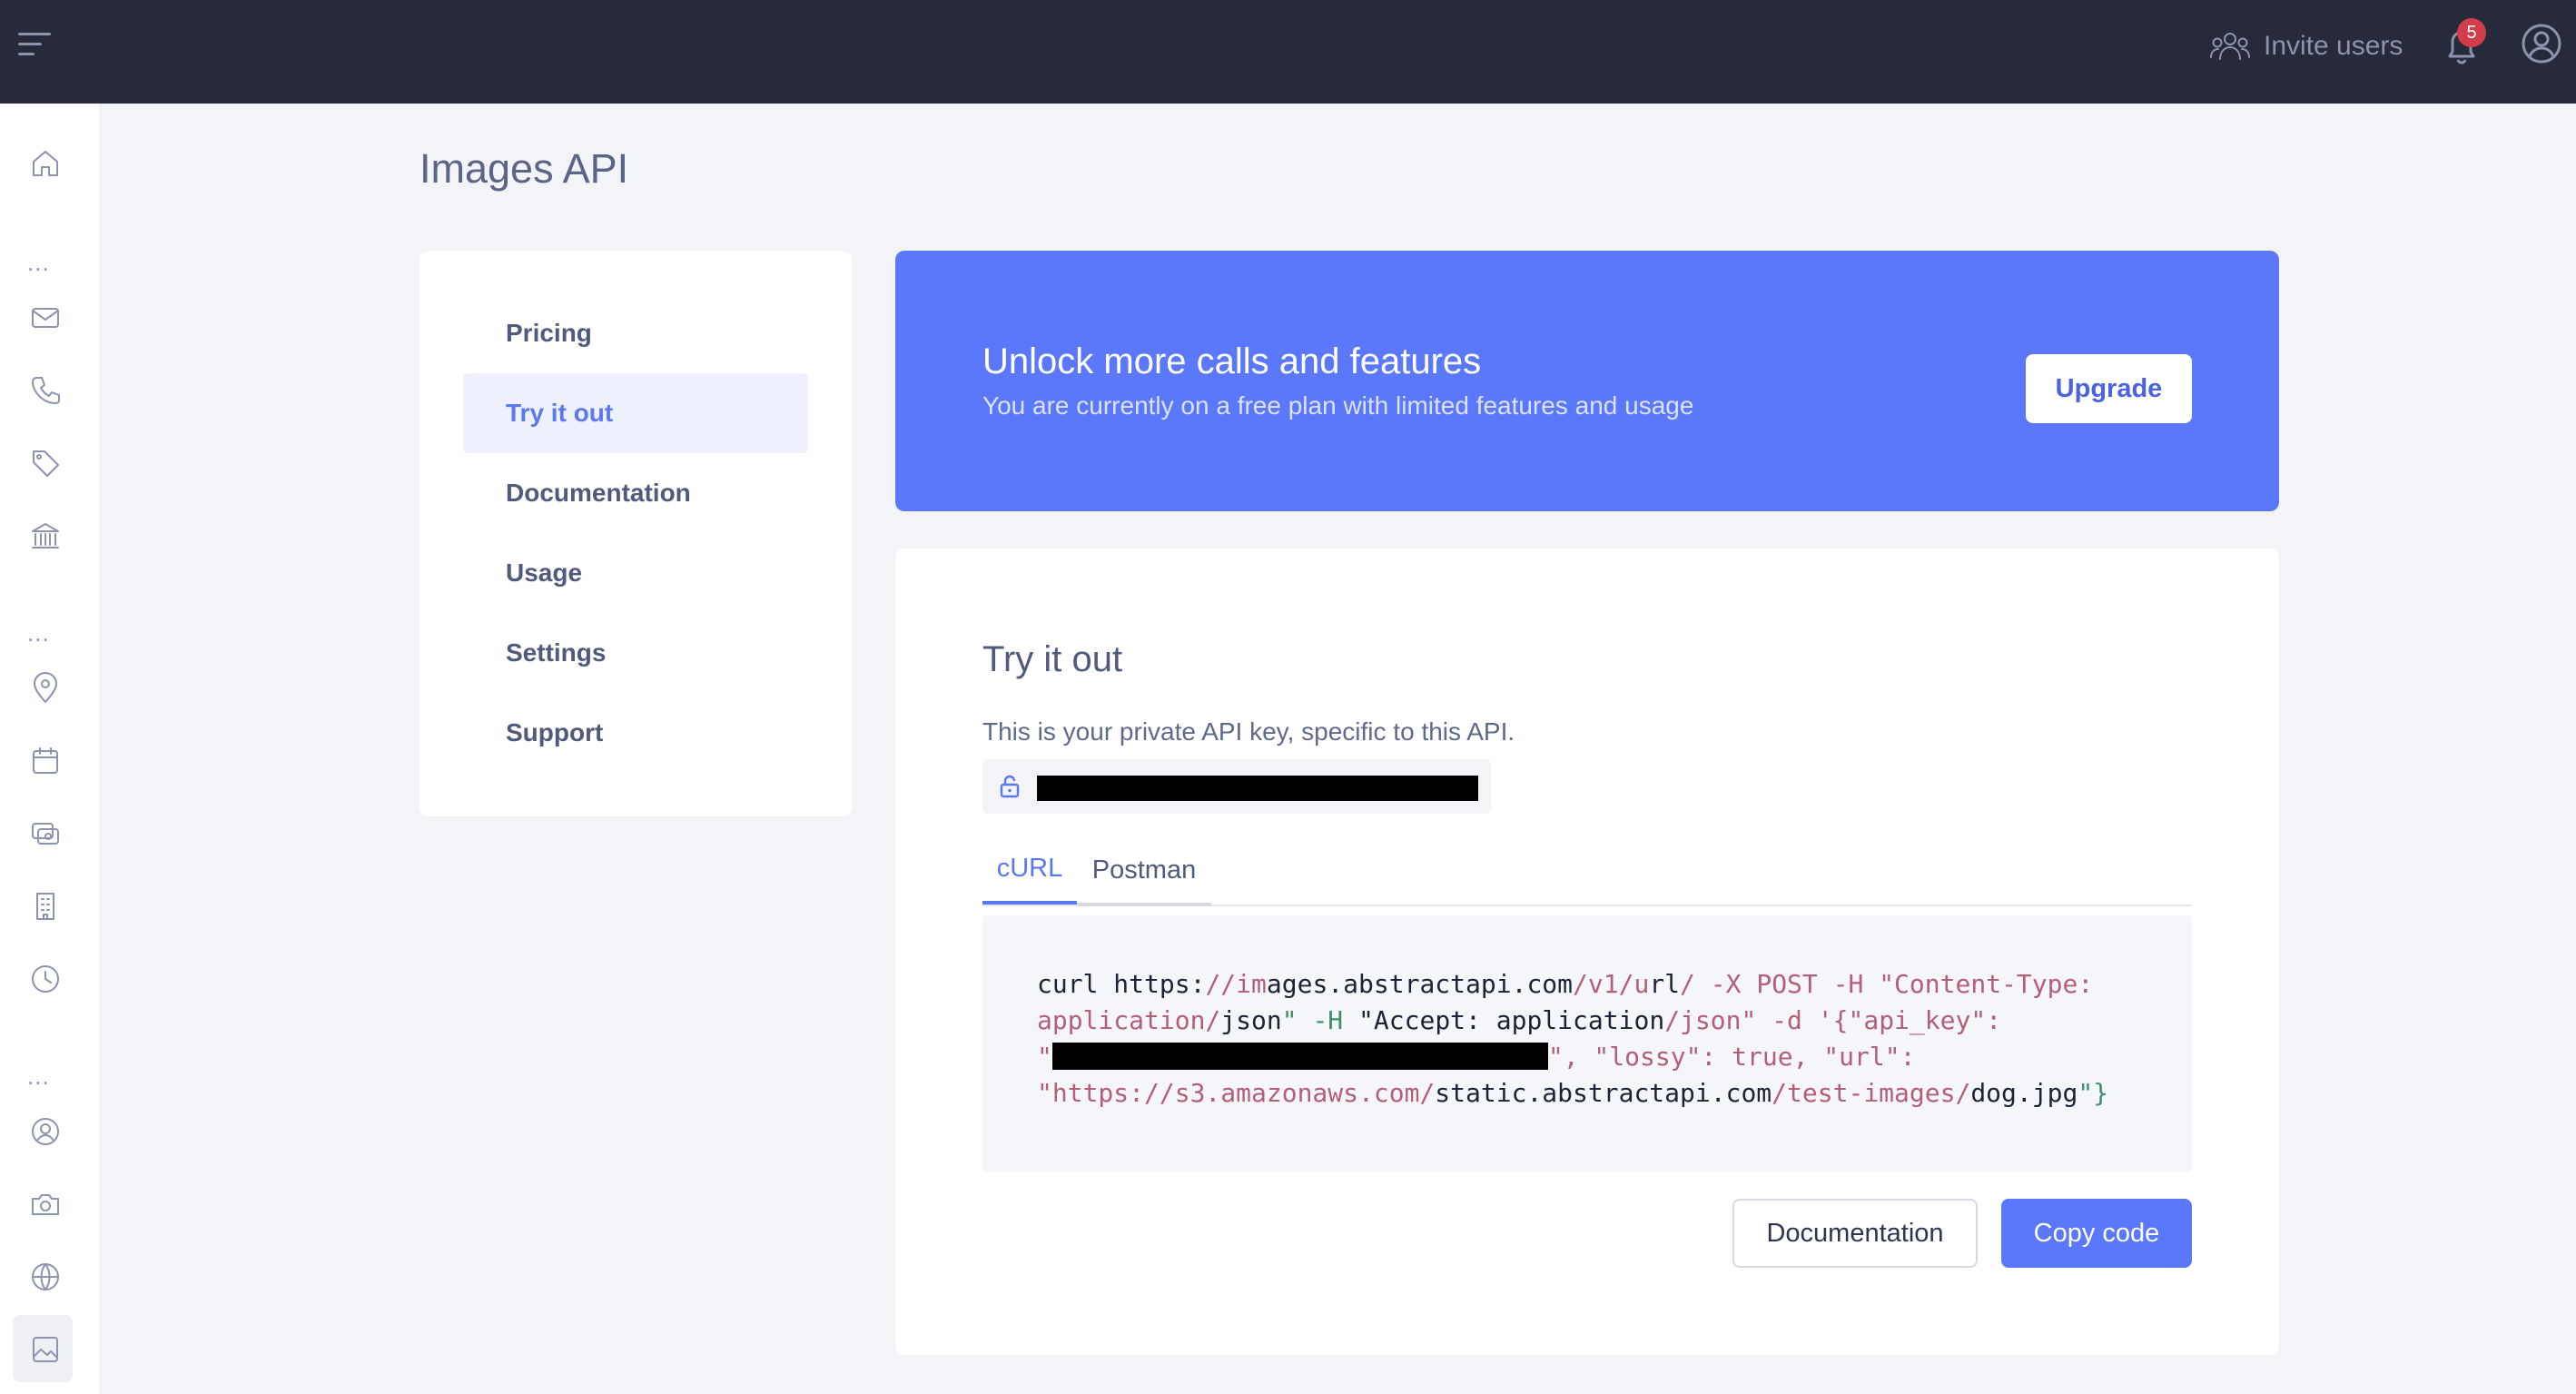 The width and height of the screenshot is (2576, 1394). What do you see at coordinates (1257, 788) in the screenshot?
I see `api-key-redacted` at bounding box center [1257, 788].